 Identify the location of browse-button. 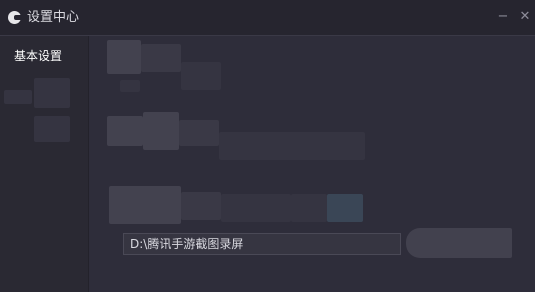
(459, 243).